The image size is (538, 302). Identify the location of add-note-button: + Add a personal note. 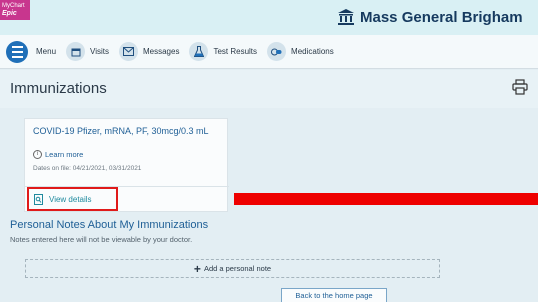
(232, 268).